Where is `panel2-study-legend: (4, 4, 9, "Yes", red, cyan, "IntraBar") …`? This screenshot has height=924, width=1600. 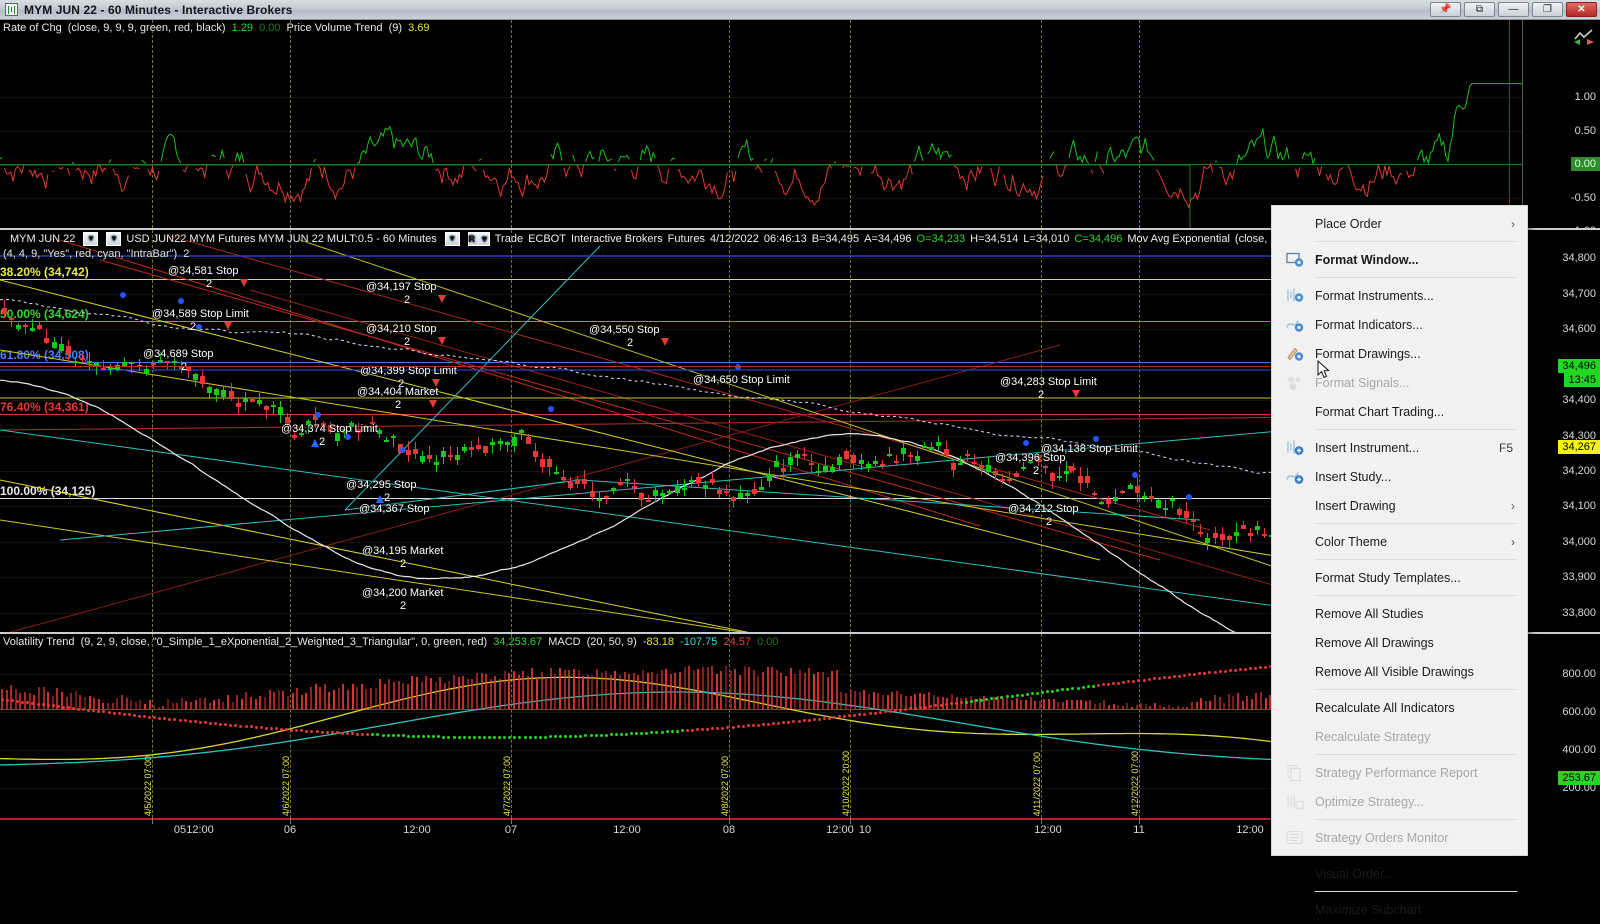 panel2-study-legend: (4, 4, 9, "Yes", red, cyan, "IntraBar") … is located at coordinates (97, 254).